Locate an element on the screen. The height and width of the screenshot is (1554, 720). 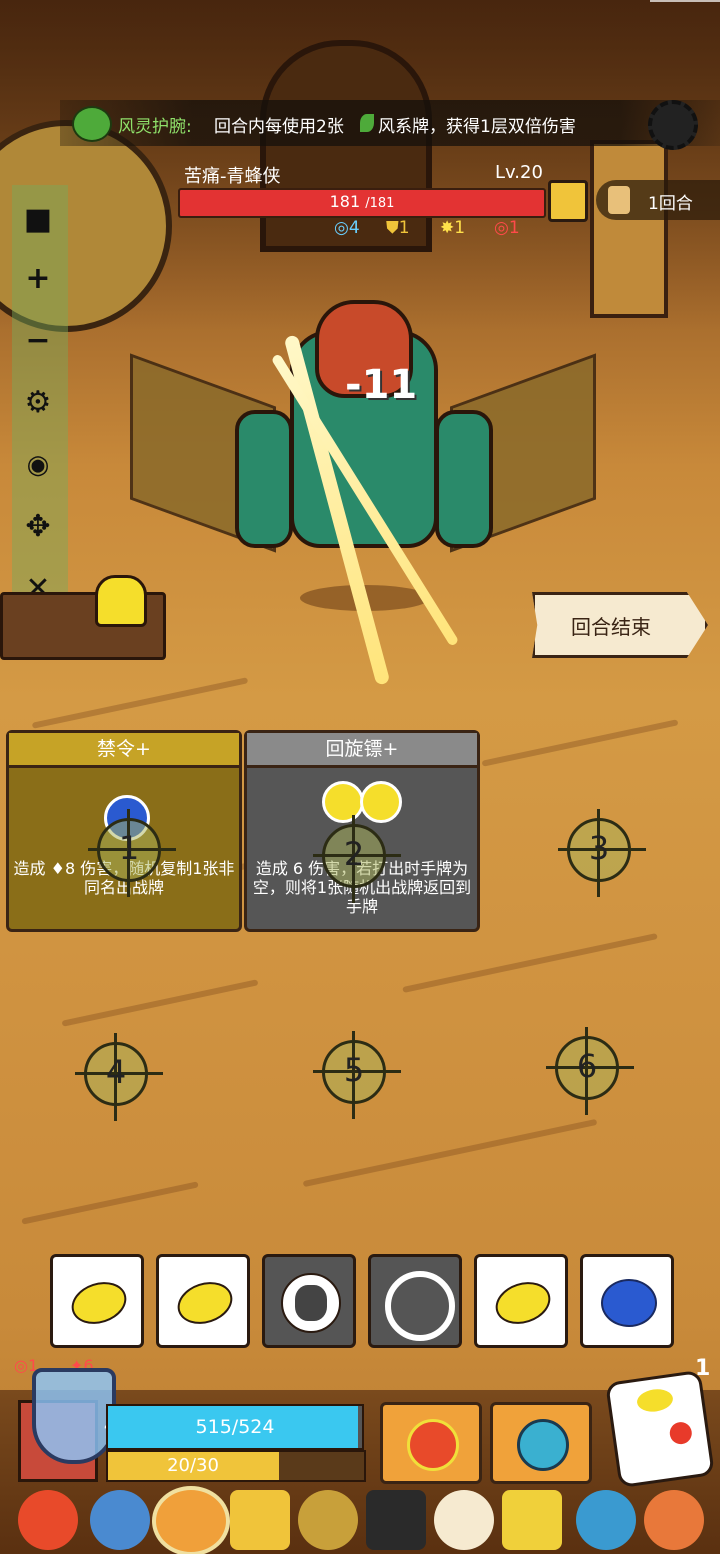
wind-leaf-icon is located at coordinates (367, 123).